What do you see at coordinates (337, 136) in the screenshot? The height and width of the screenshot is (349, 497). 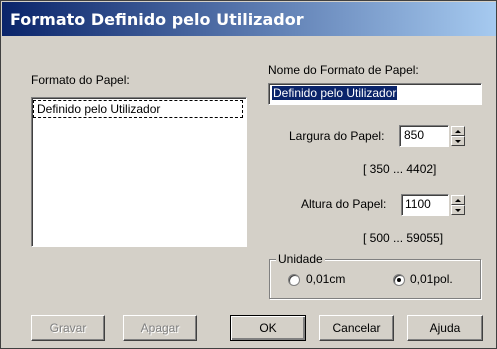 I see `width-label: Largura do Papel:` at bounding box center [337, 136].